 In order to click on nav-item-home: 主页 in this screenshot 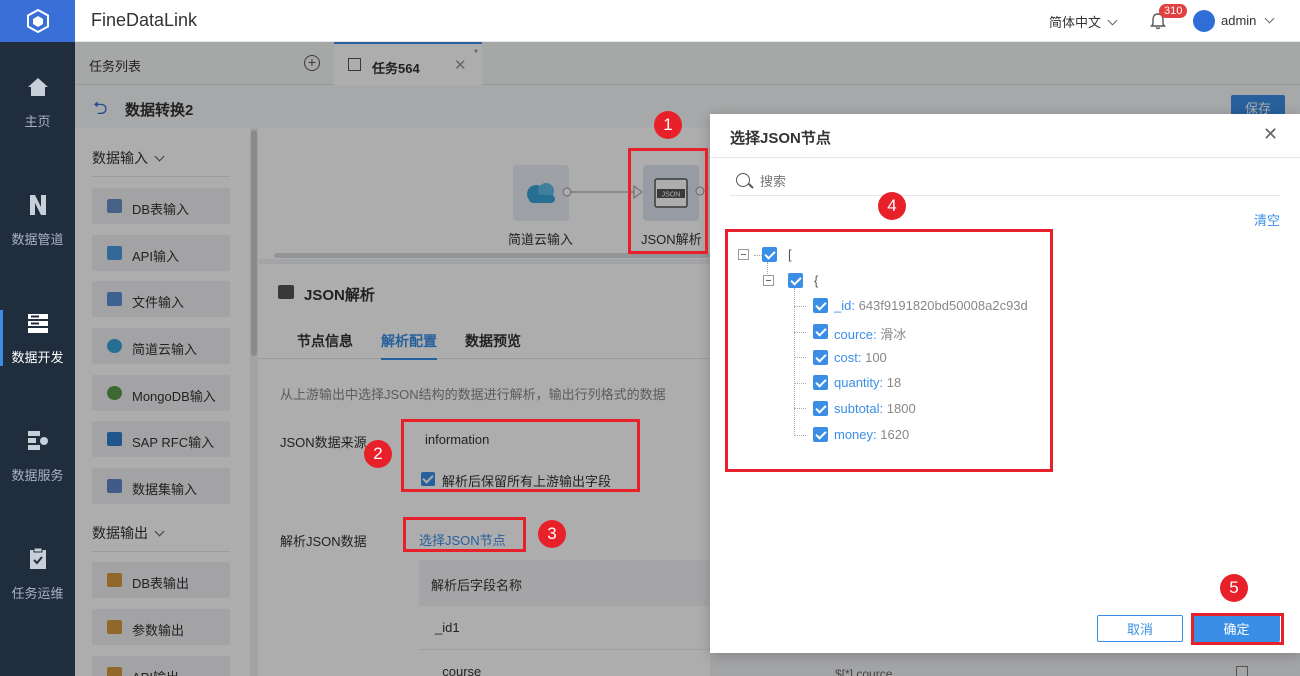, I will do `click(37, 102)`.